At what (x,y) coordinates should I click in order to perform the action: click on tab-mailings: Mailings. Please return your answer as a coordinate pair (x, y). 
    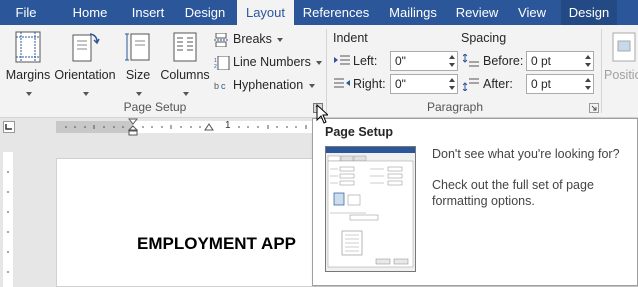
    Looking at the image, I should click on (413, 12).